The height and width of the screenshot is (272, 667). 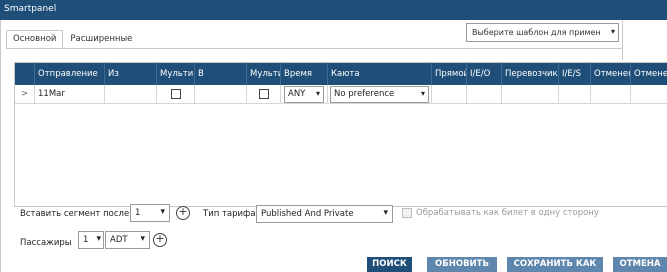 What do you see at coordinates (380, 74) in the screenshot?
I see `header-cabin: Каюта` at bounding box center [380, 74].